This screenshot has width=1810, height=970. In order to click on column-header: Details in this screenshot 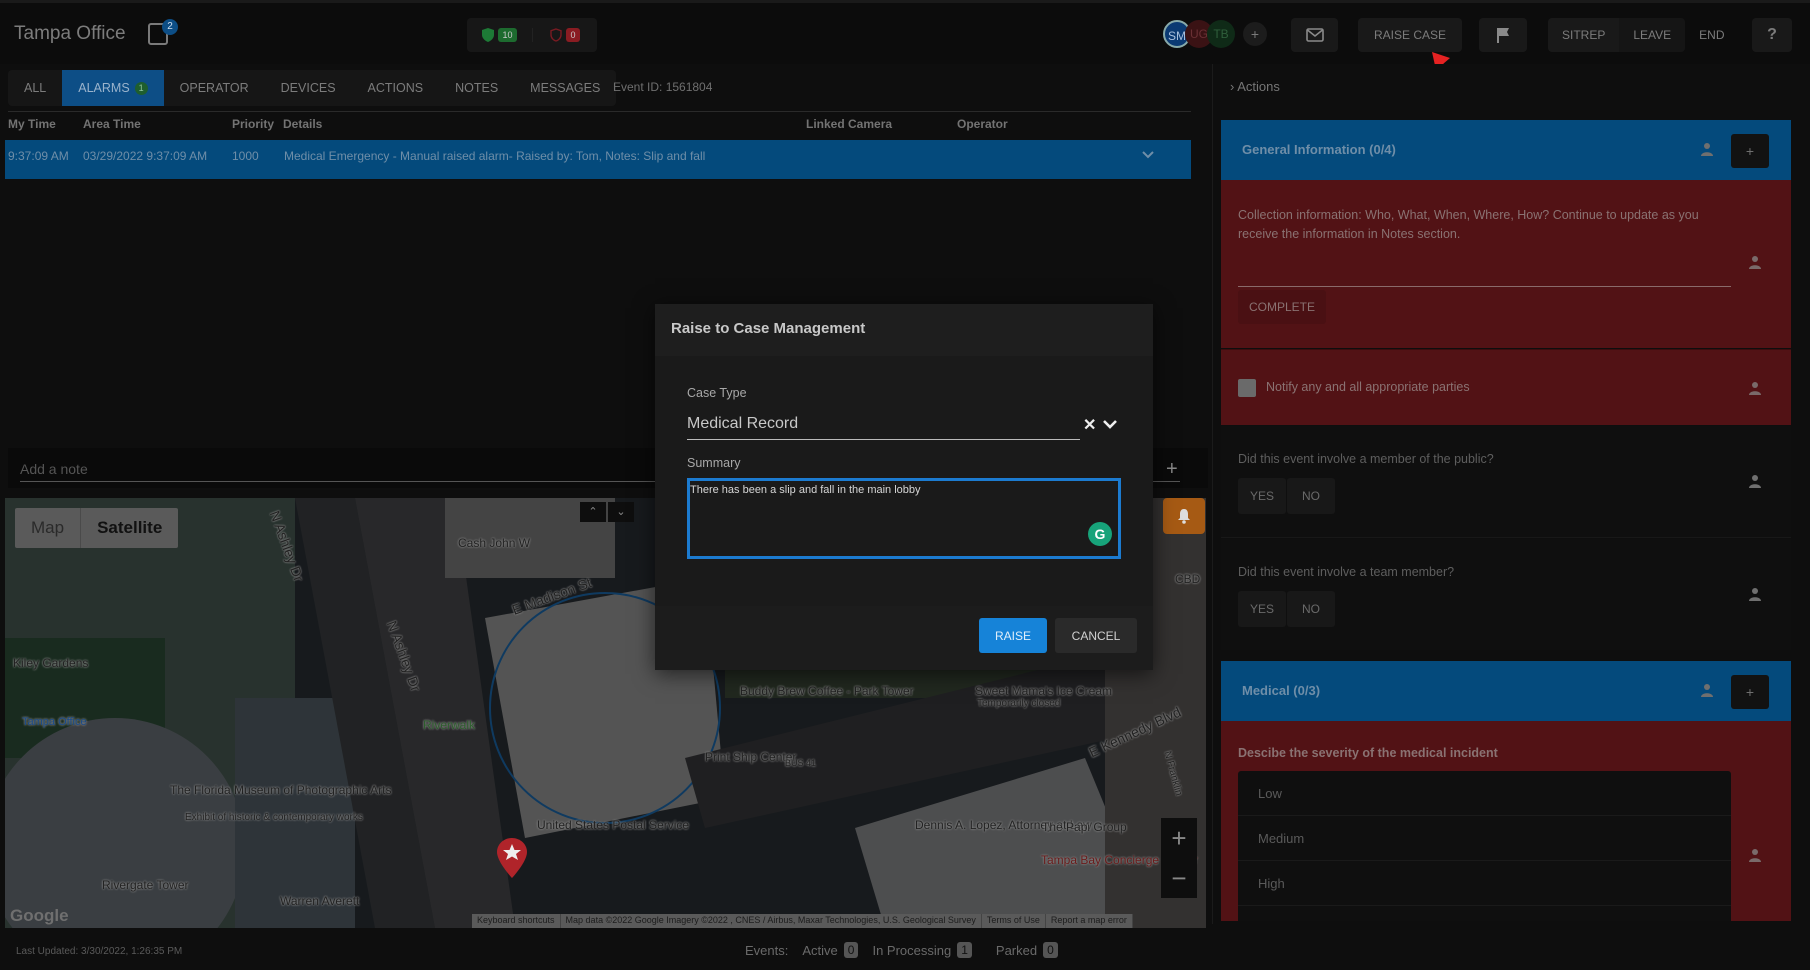, I will do `click(302, 124)`.